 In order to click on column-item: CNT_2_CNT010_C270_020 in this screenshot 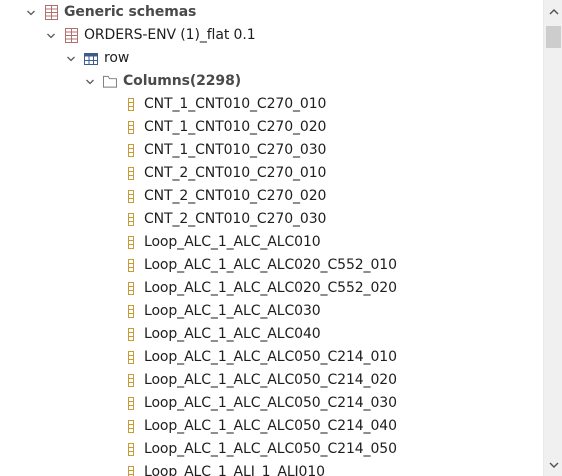, I will do `click(271, 196)`.